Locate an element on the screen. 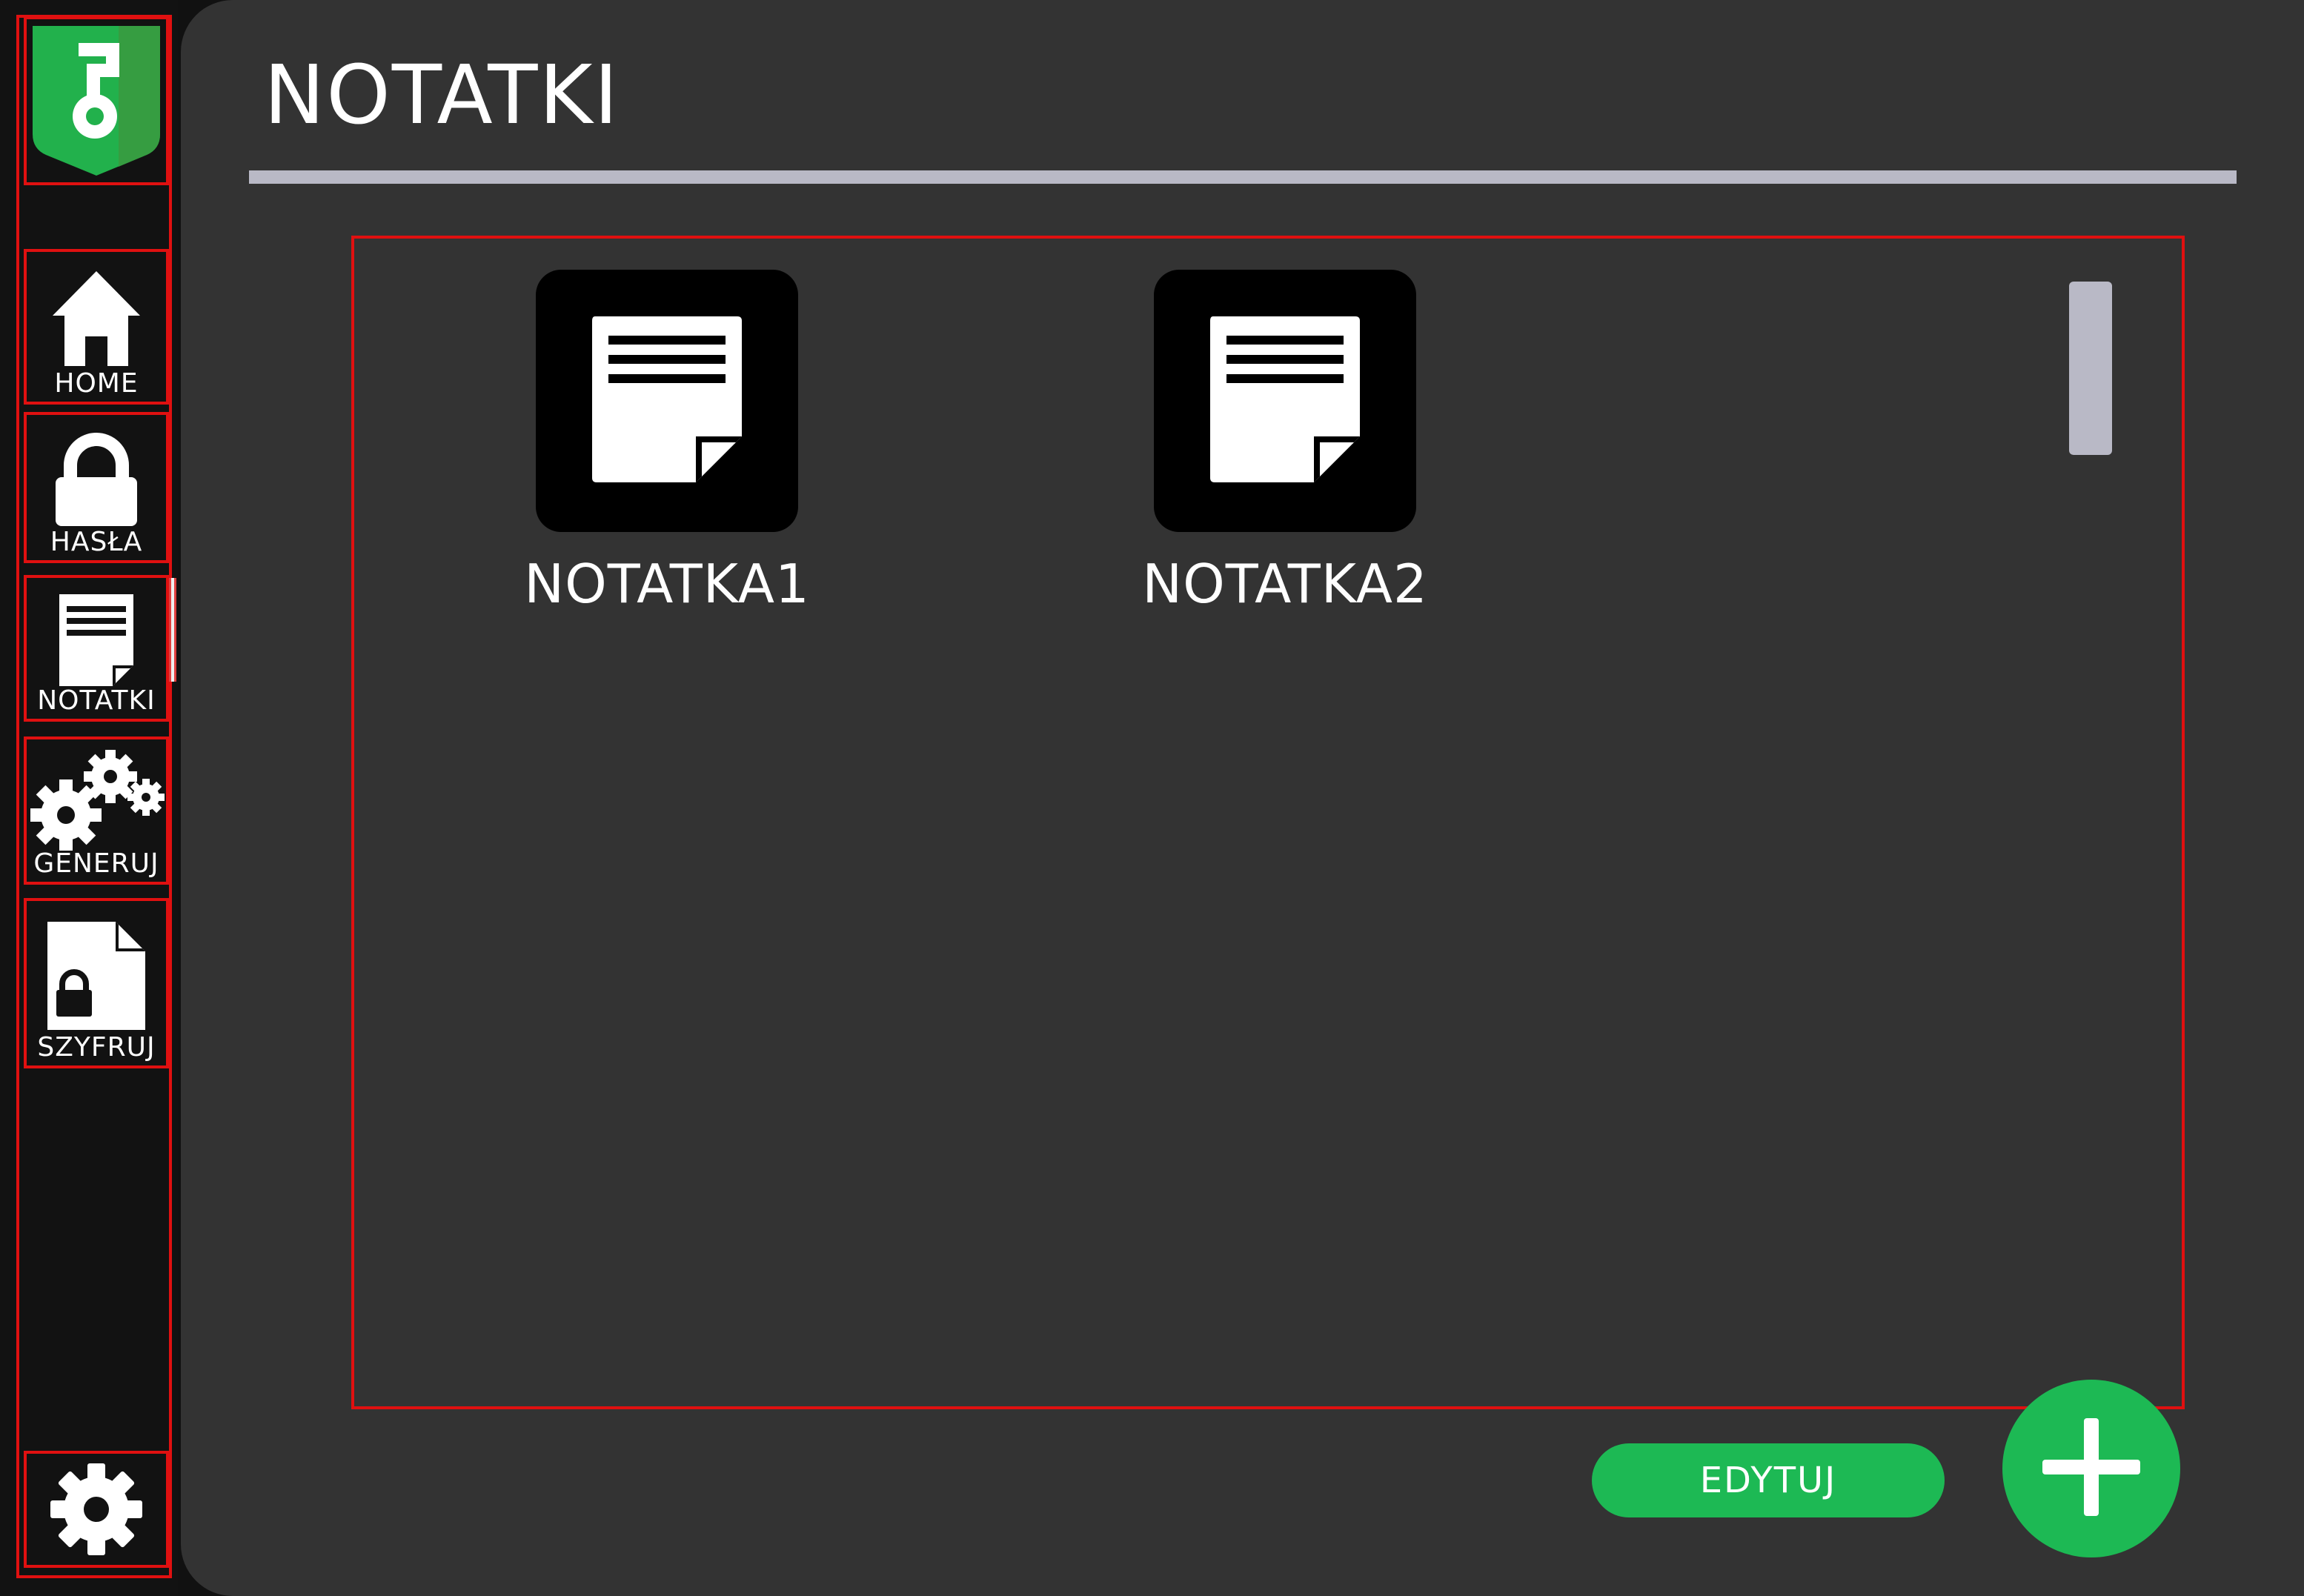 The image size is (2304, 1596). edit-button: EDYTUJ is located at coordinates (1769, 1480).